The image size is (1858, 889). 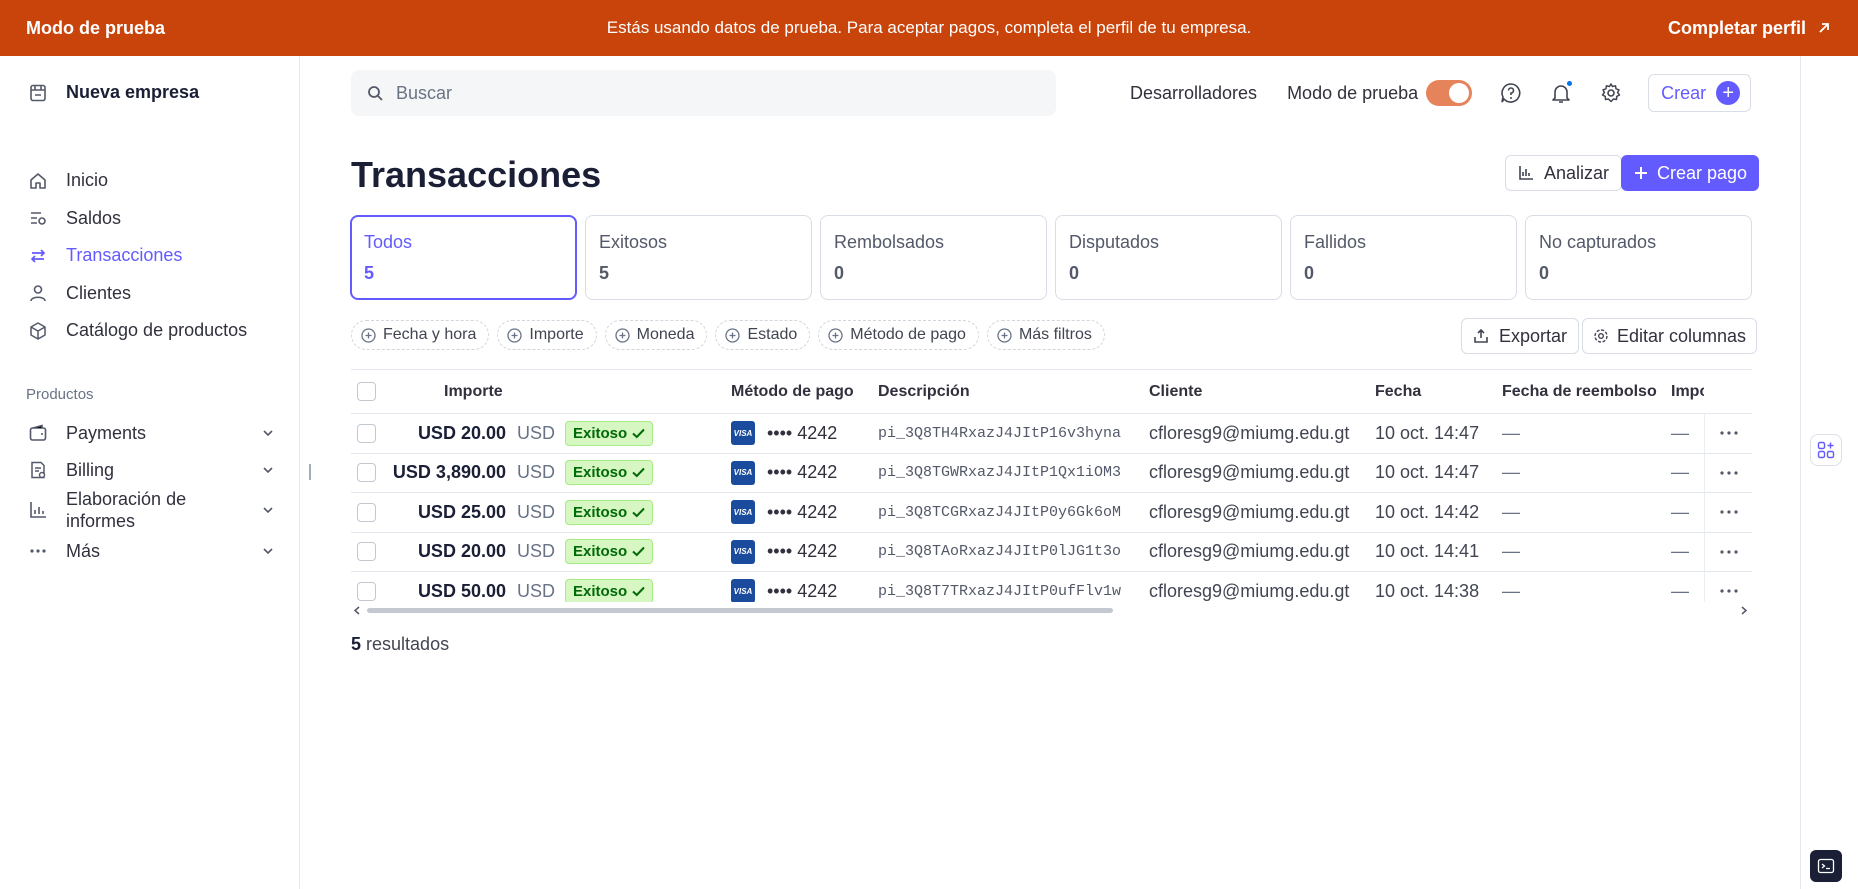 What do you see at coordinates (151, 510) in the screenshot?
I see `sidebar-item-informes: Elaboración de informes` at bounding box center [151, 510].